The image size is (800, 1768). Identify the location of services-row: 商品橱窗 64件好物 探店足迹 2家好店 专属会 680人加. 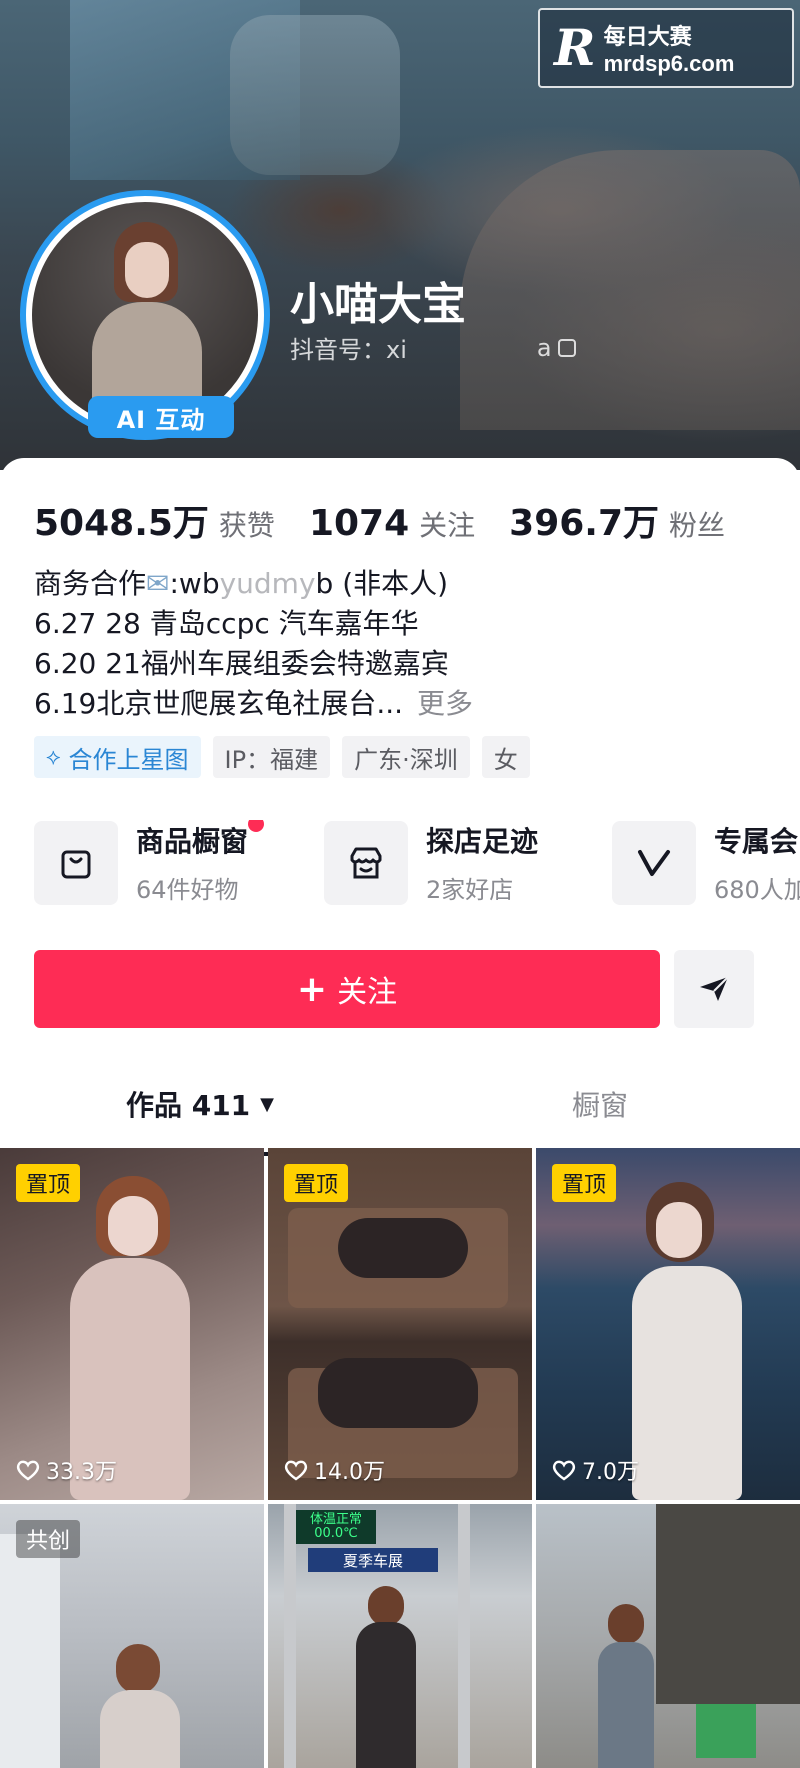
(417, 865).